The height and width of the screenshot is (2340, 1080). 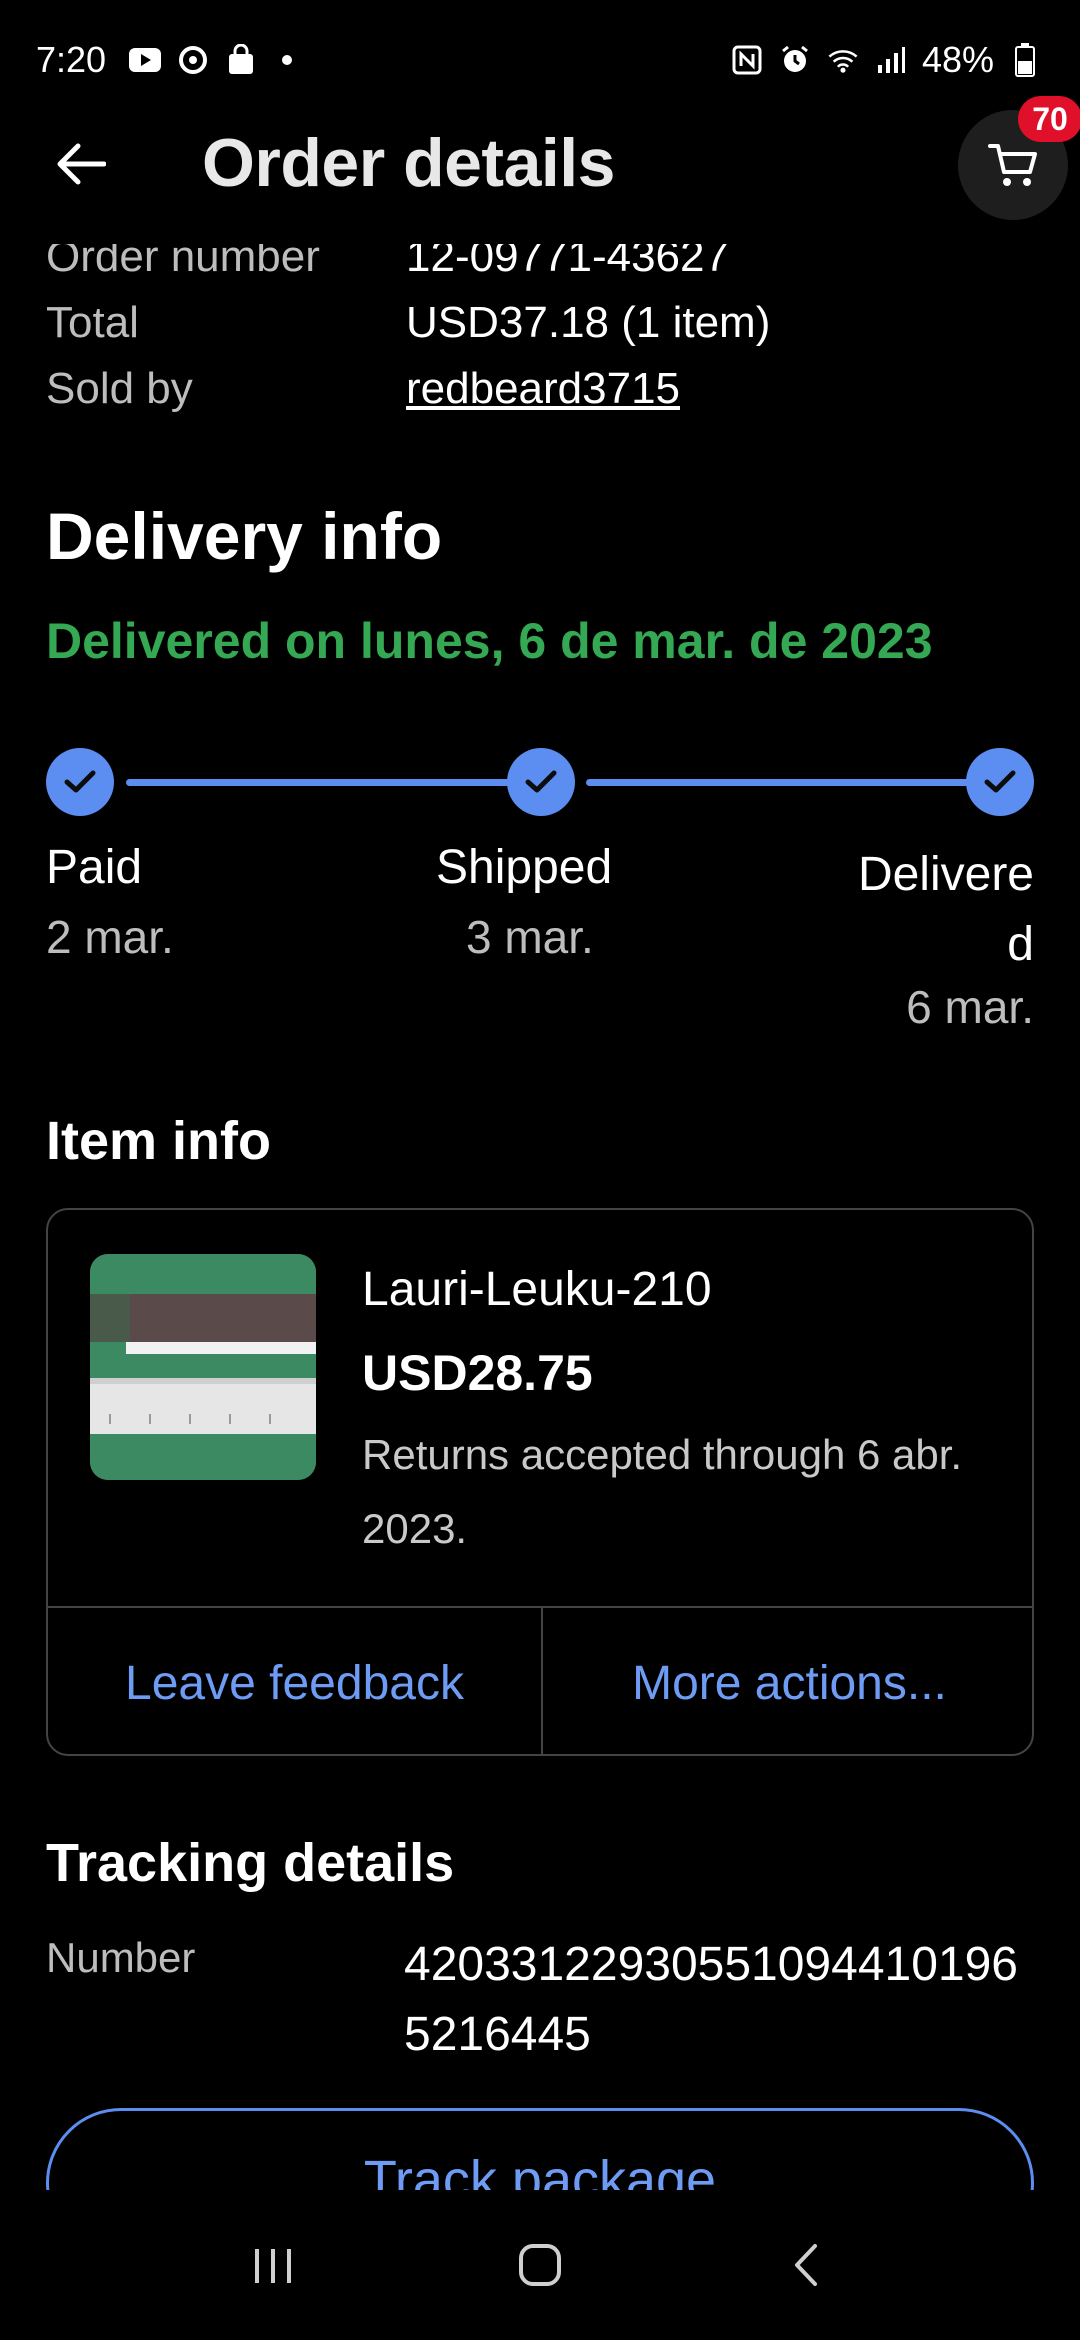 I want to click on cart-icon, so click(x=1012, y=165).